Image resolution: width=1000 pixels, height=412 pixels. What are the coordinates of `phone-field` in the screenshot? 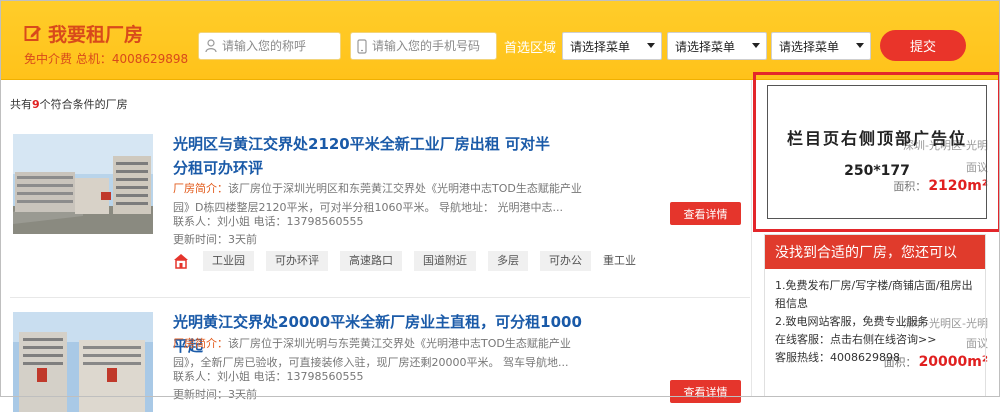 It's located at (423, 46).